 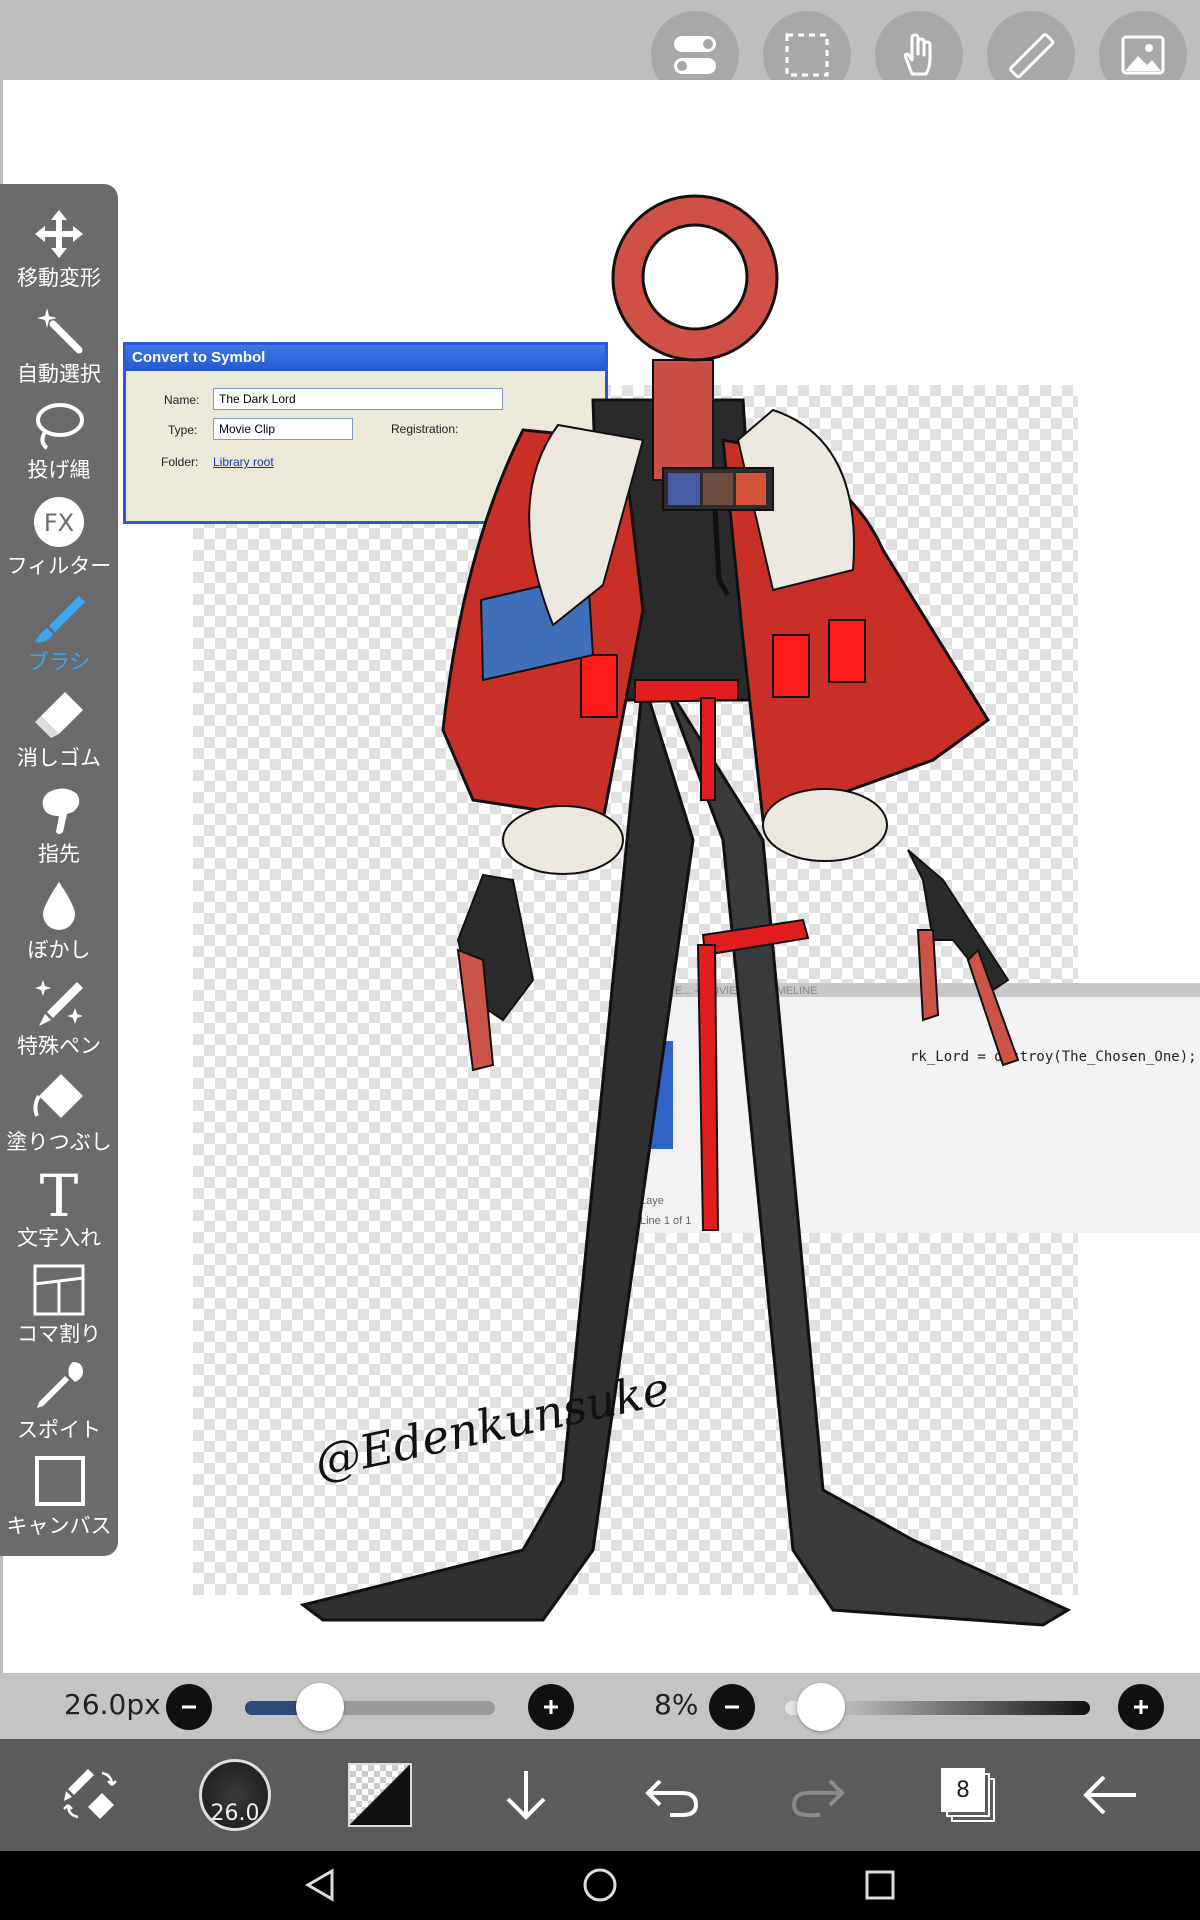 What do you see at coordinates (60, 619) in the screenshot?
I see `brush-icon` at bounding box center [60, 619].